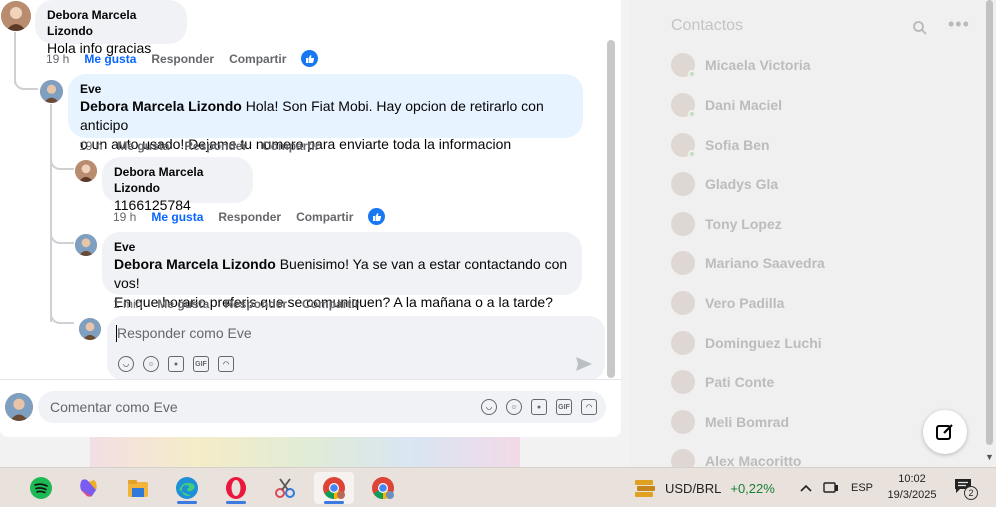 The height and width of the screenshot is (507, 996). I want to click on snipping-tool-icon, so click(285, 488).